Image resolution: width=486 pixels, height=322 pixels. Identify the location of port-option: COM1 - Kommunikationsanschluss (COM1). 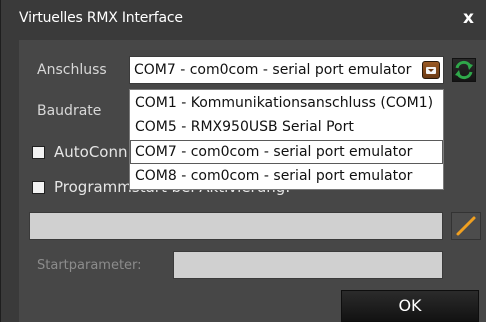
(286, 103).